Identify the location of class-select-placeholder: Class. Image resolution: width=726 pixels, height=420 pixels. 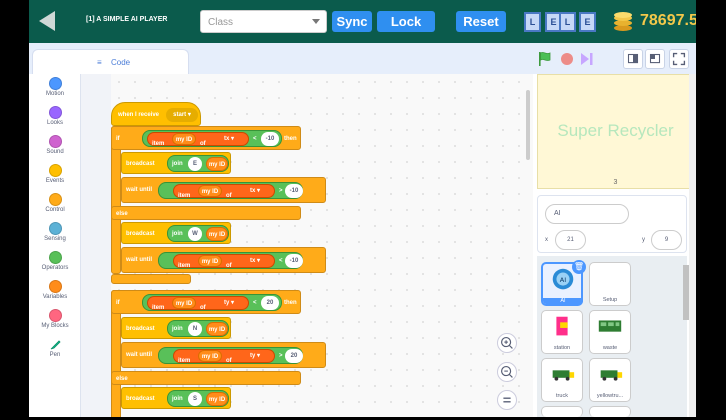
(221, 22).